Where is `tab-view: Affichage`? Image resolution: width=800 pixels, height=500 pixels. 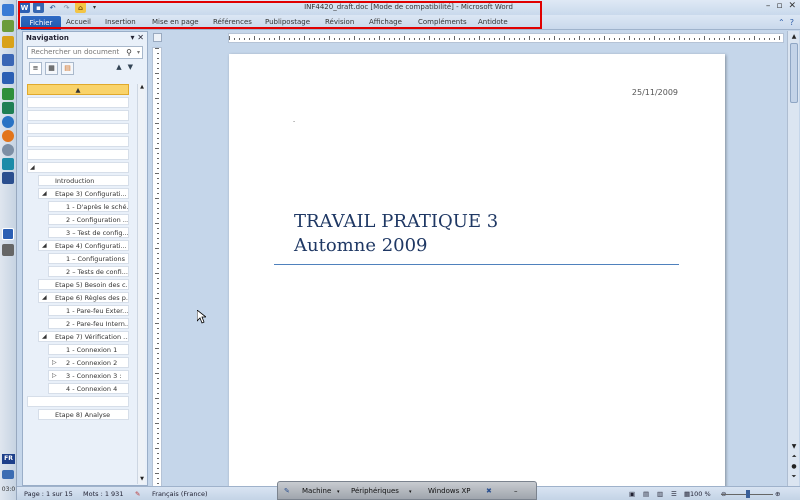 tab-view: Affichage is located at coordinates (385, 22).